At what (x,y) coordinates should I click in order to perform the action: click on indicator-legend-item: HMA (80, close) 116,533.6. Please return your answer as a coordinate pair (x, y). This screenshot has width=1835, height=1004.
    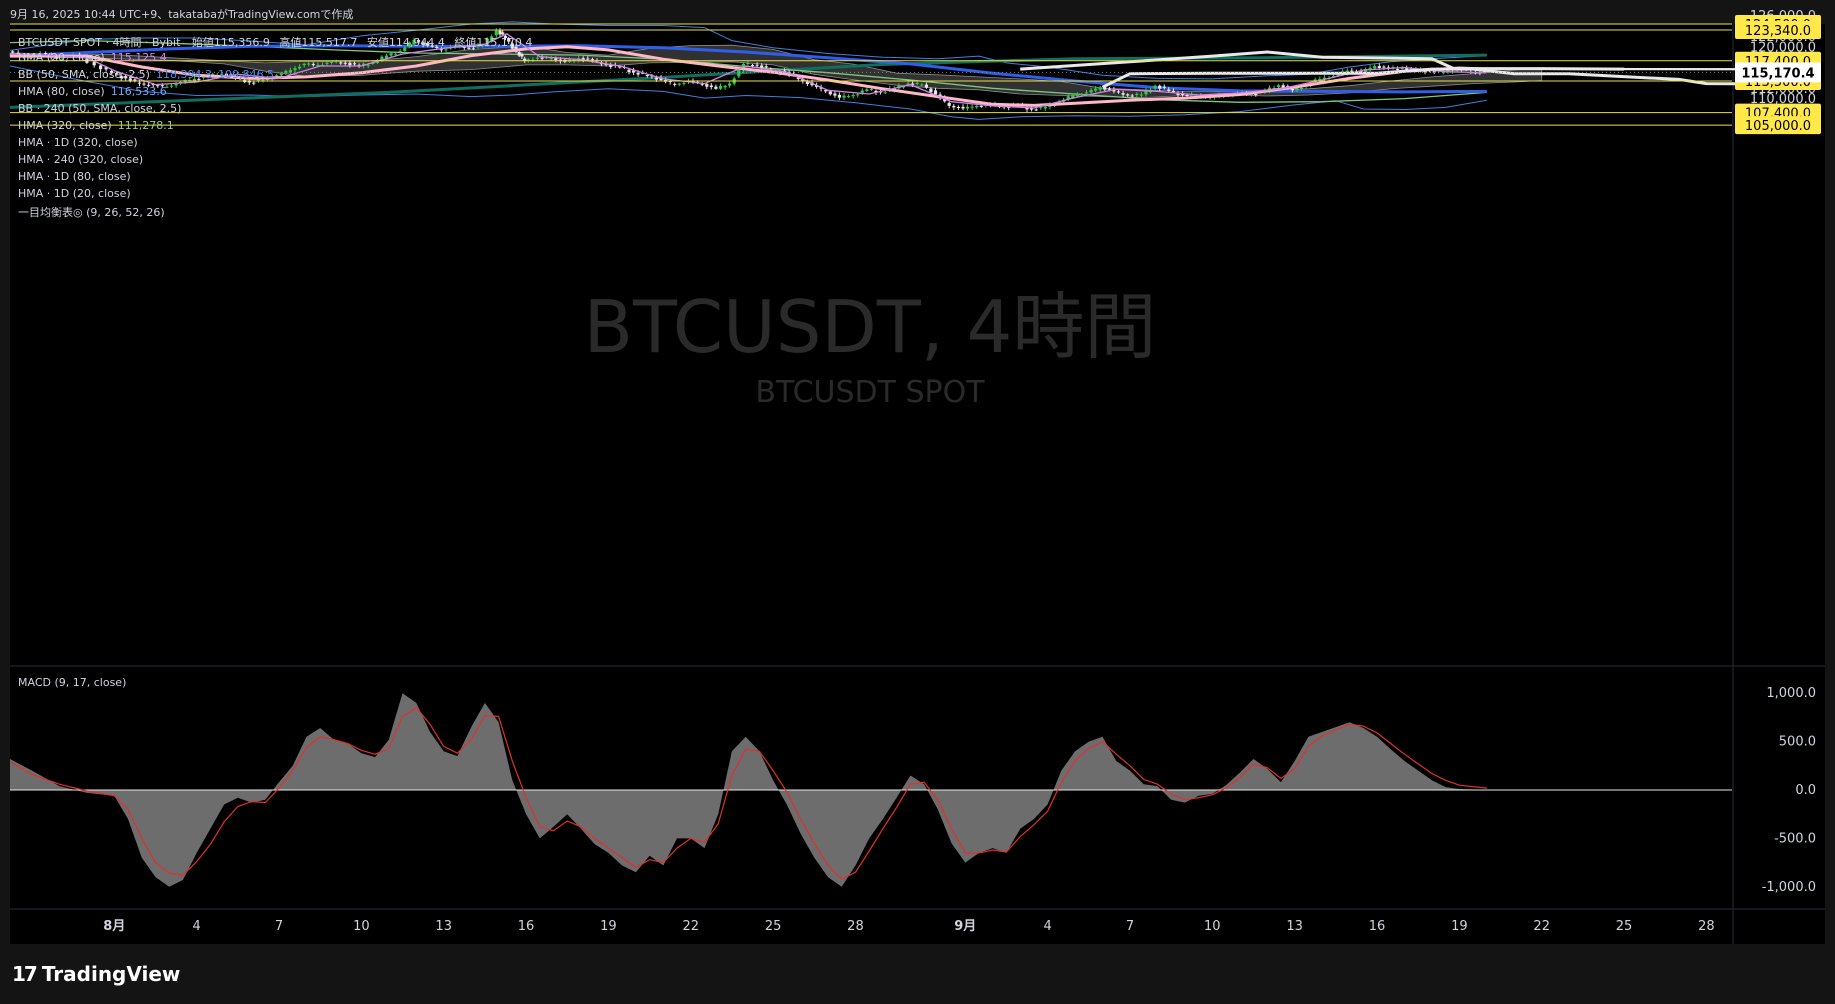
    Looking at the image, I should click on (92, 91).